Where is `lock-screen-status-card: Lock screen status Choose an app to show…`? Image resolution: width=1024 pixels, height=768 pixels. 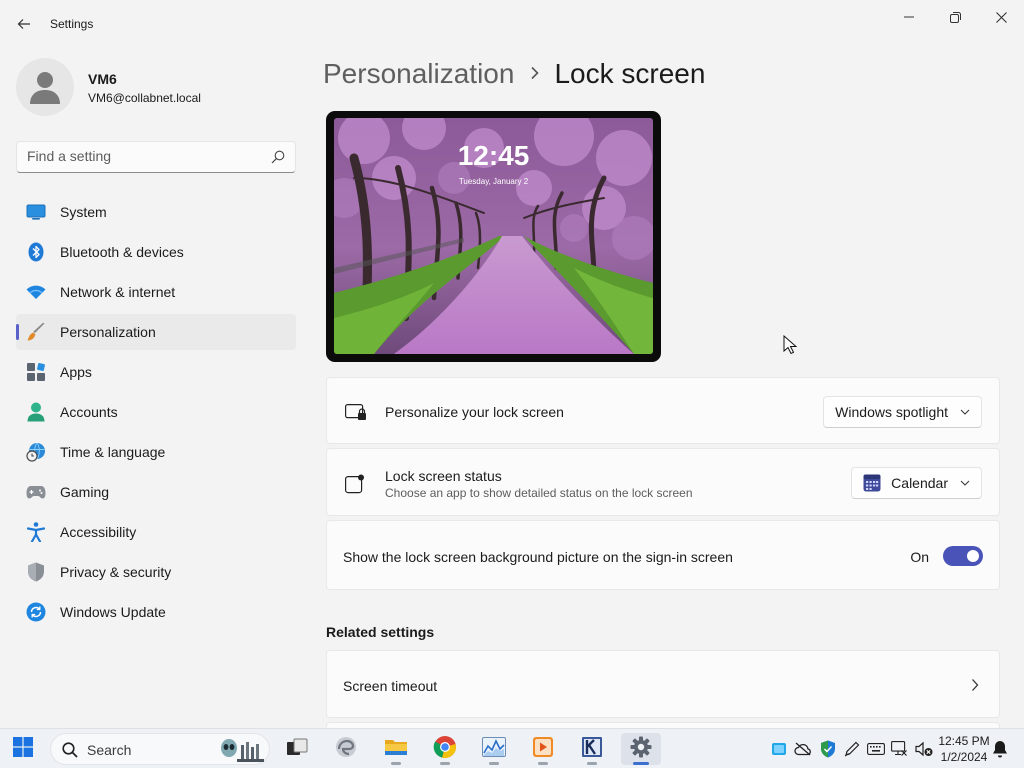
lock-screen-status-card: Lock screen status Choose an app to show… is located at coordinates (663, 482).